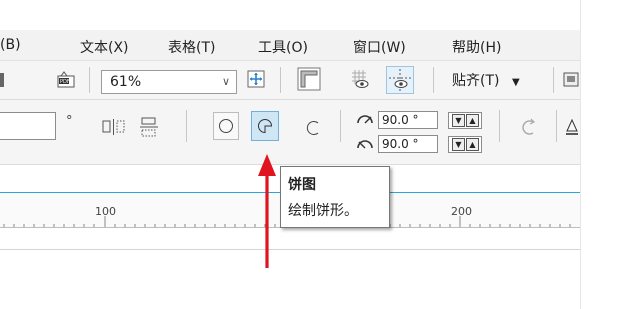 The height and width of the screenshot is (309, 620). What do you see at coordinates (365, 119) in the screenshot?
I see `start-angle-icon` at bounding box center [365, 119].